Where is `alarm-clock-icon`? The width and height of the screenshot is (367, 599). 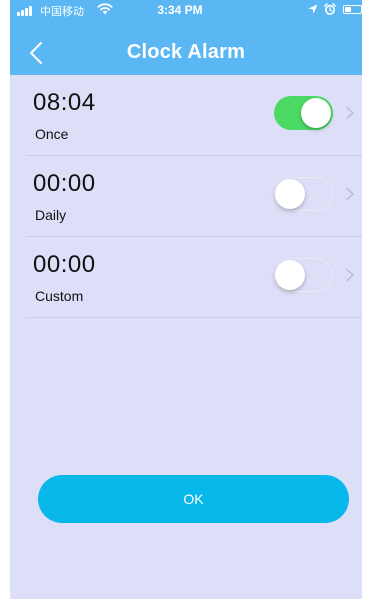 alarm-clock-icon is located at coordinates (330, 9).